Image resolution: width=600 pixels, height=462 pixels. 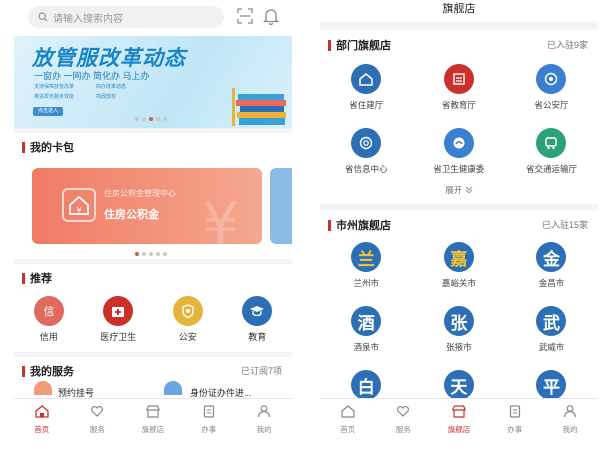 What do you see at coordinates (187, 337) in the screenshot?
I see `recommend-label: 公安` at bounding box center [187, 337].